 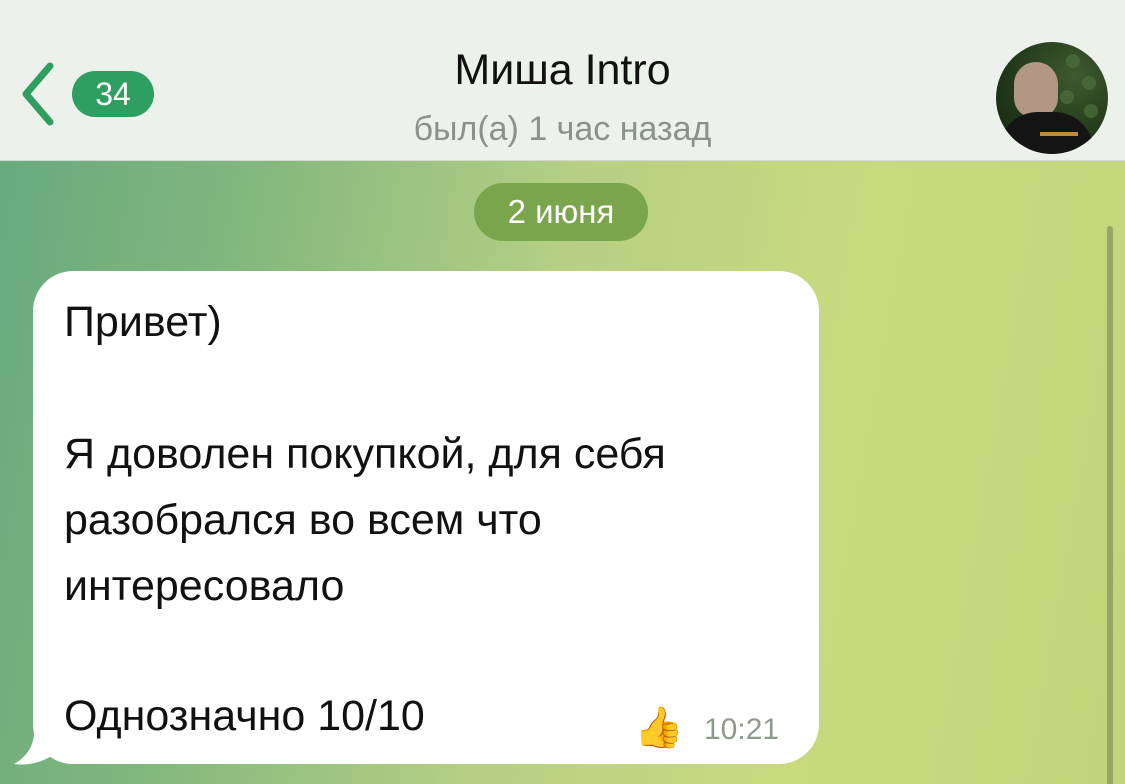 What do you see at coordinates (143, 322) in the screenshot?
I see `message-line-1: Привет)` at bounding box center [143, 322].